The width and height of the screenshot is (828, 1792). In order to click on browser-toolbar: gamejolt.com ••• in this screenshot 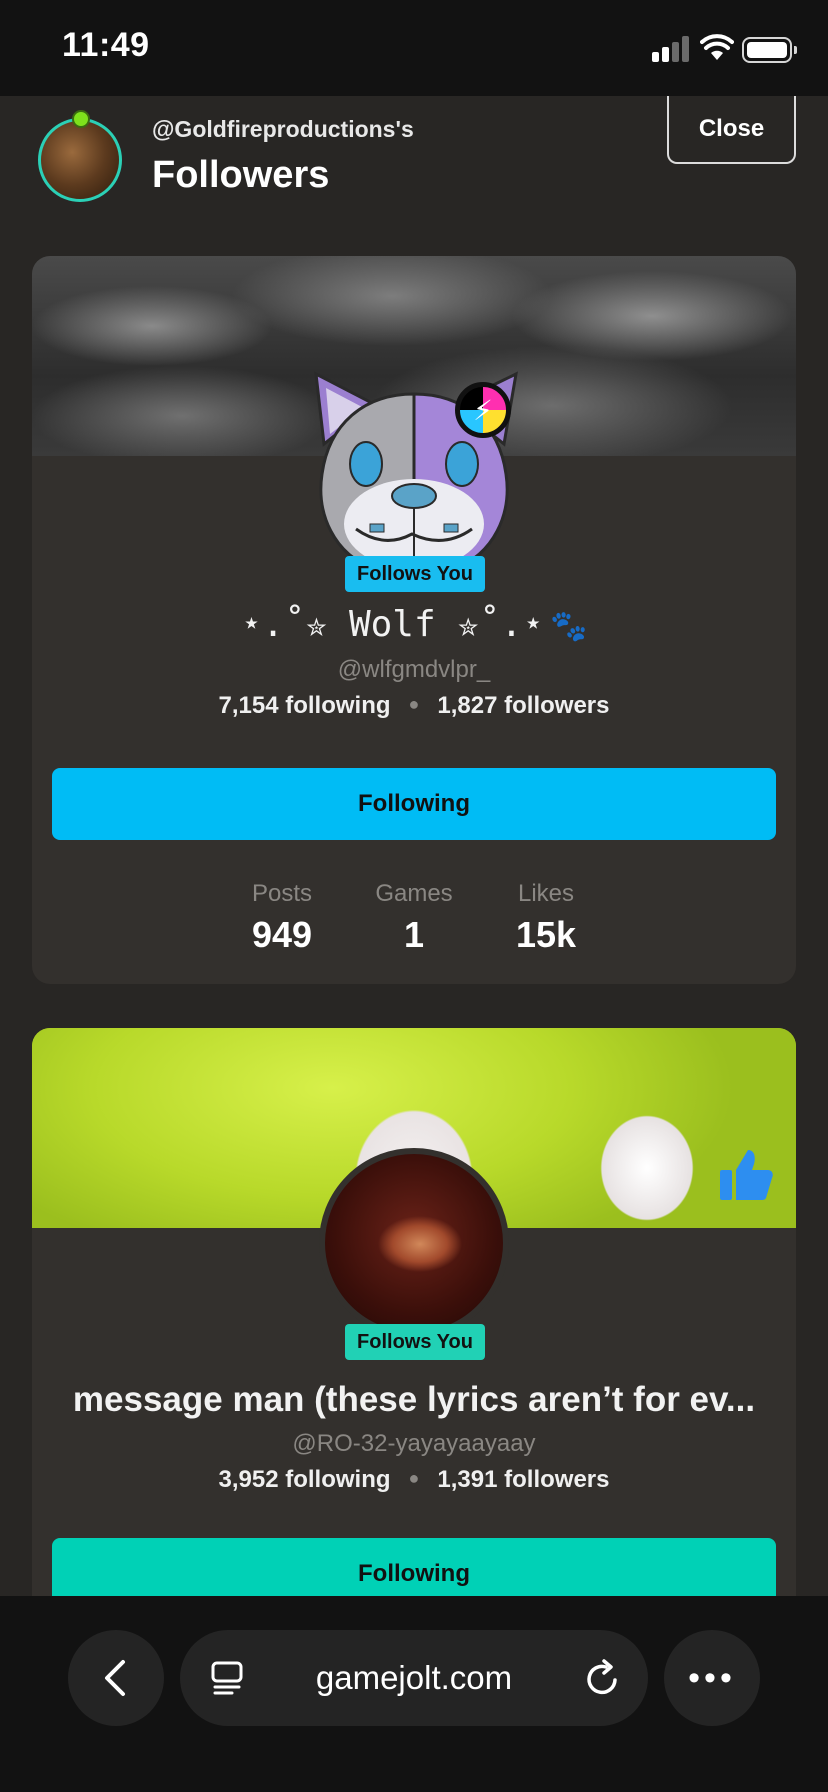, I will do `click(414, 1694)`.